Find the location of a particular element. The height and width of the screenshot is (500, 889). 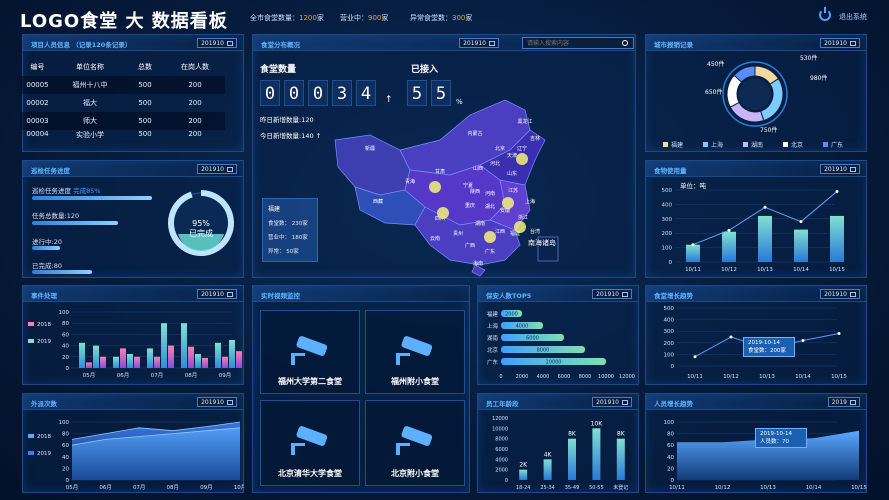

panel-title: 巡检任务进度 is located at coordinates (50, 171).